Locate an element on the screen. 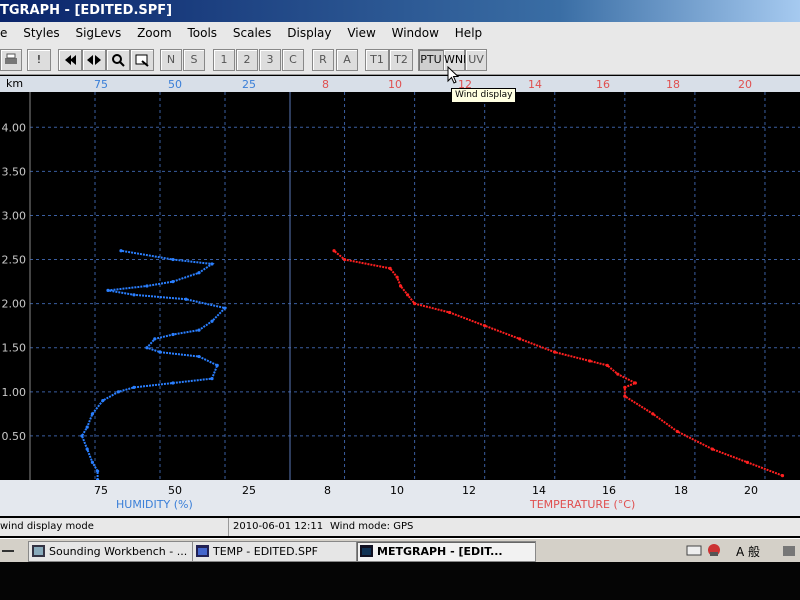  select-box-icon is located at coordinates (142, 60).